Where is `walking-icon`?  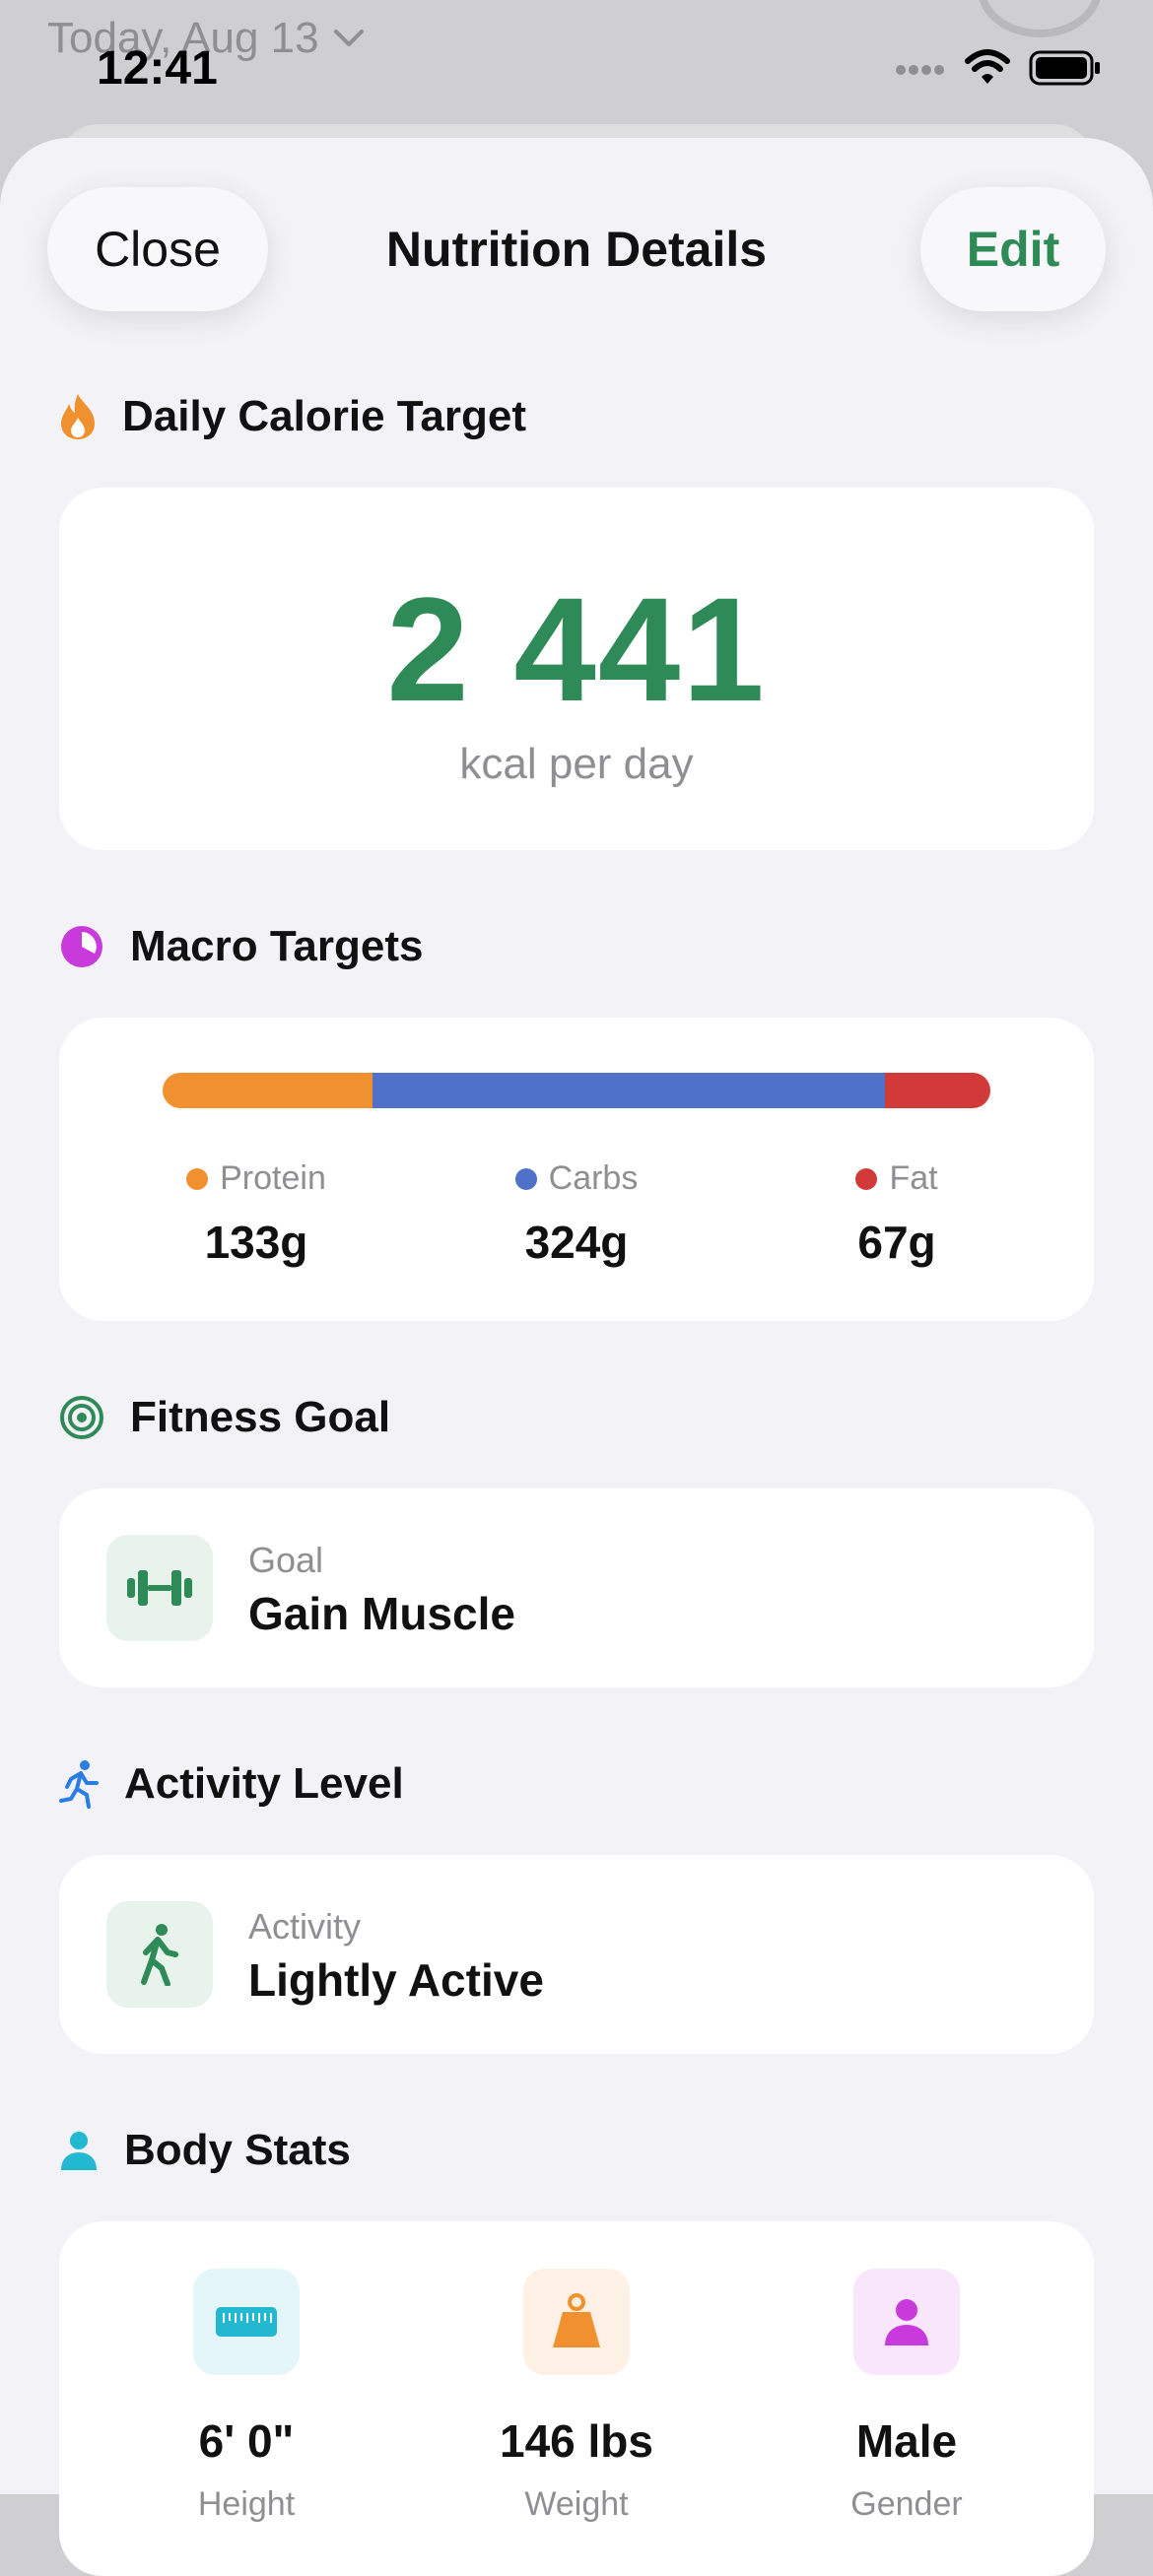
walking-icon is located at coordinates (160, 1955).